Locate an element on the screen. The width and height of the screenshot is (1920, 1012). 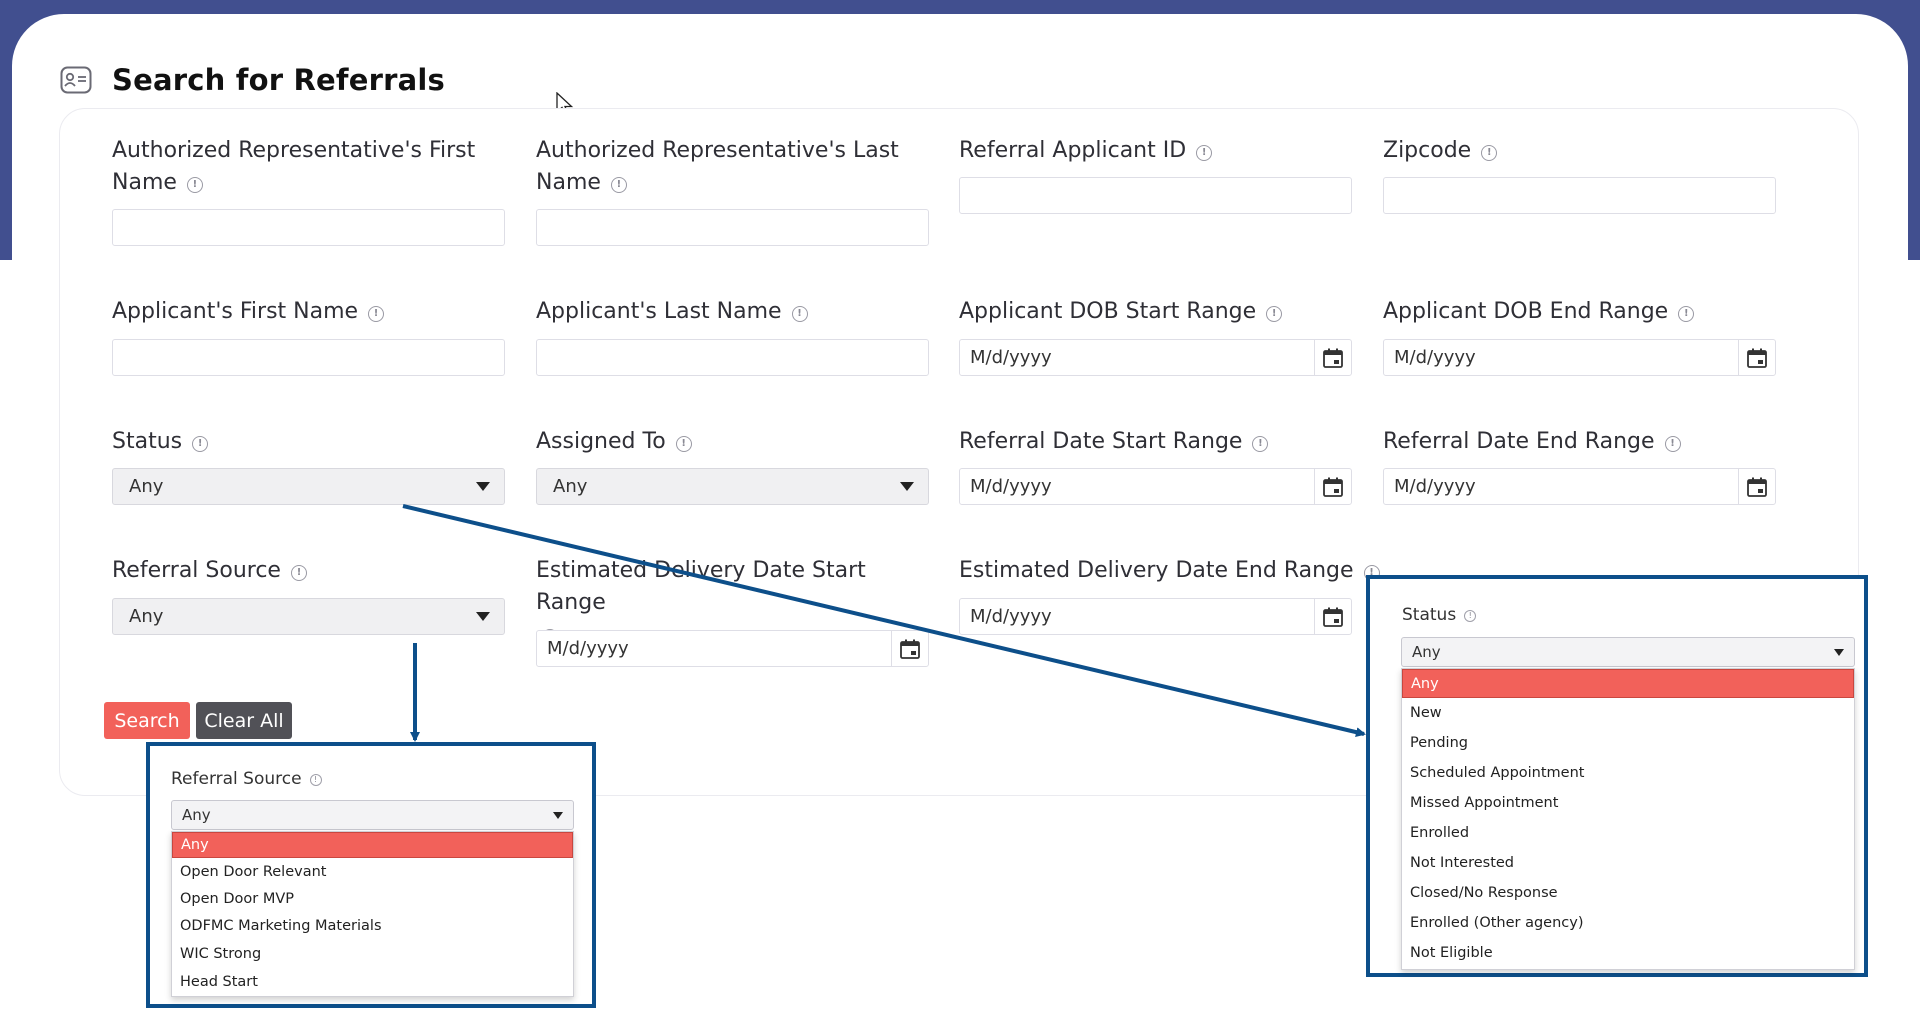
callout-label: Status! is located at coordinates (1439, 615).